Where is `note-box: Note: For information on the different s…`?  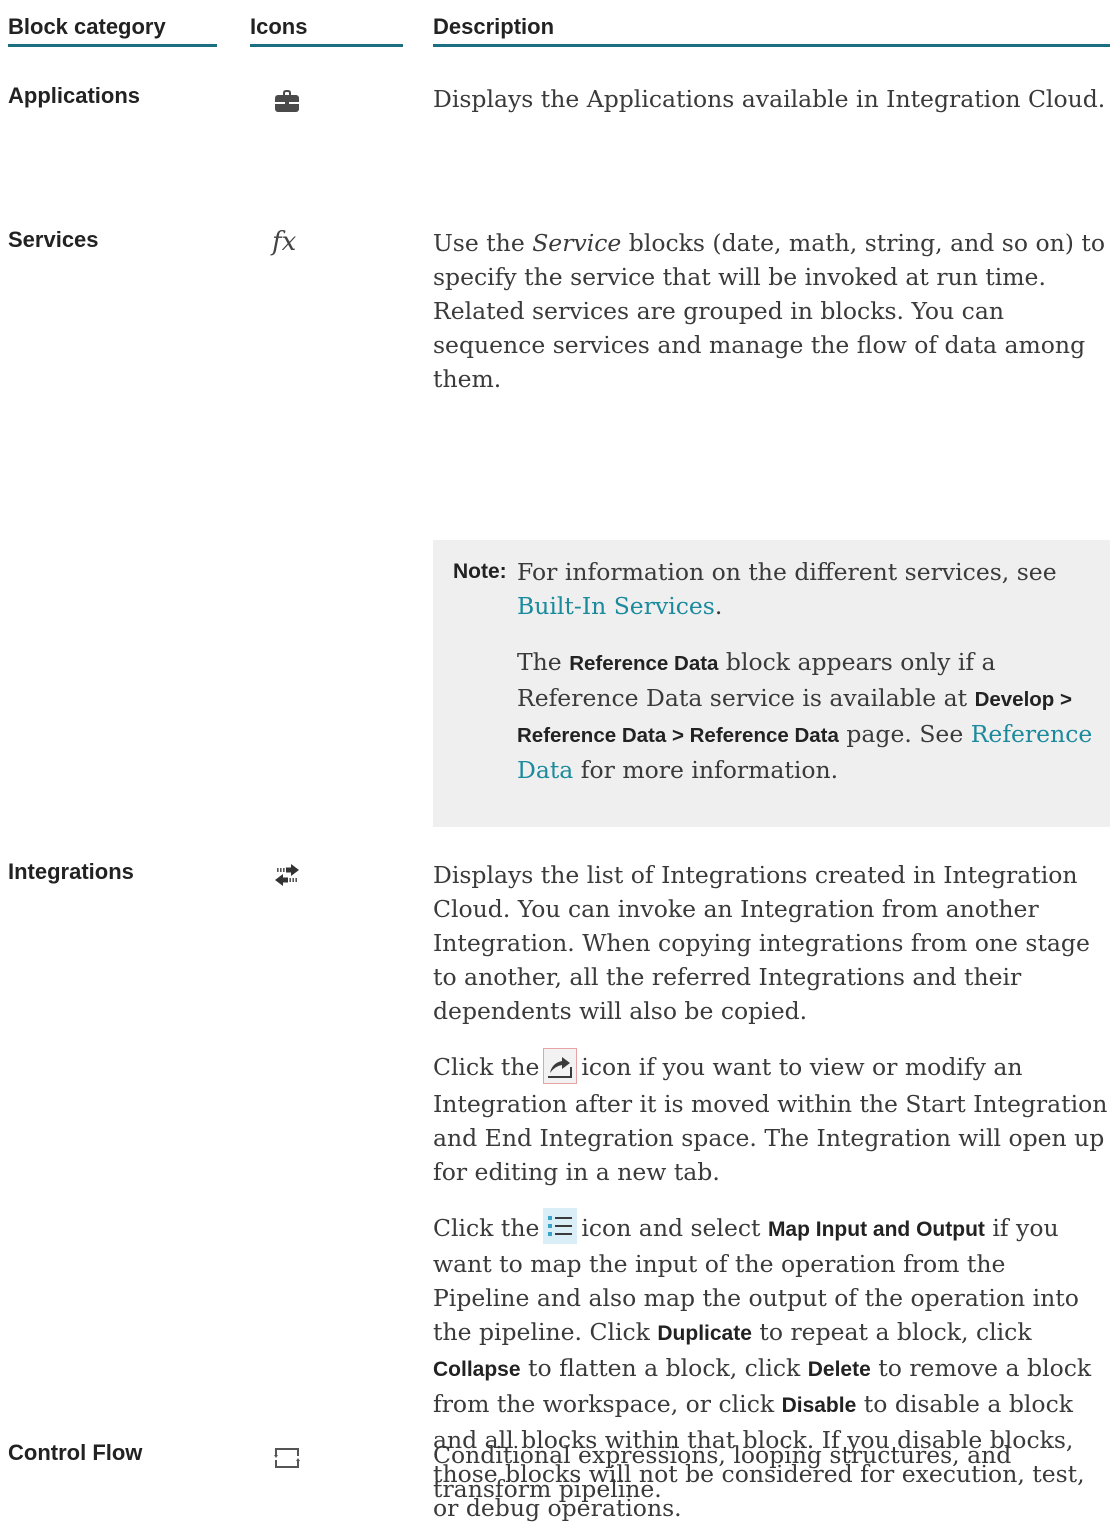 note-box: Note: For information on the different s… is located at coordinates (771, 683).